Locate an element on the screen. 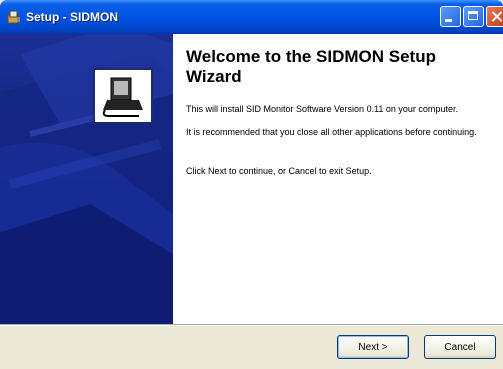  setup-installer-icon is located at coordinates (14, 17).